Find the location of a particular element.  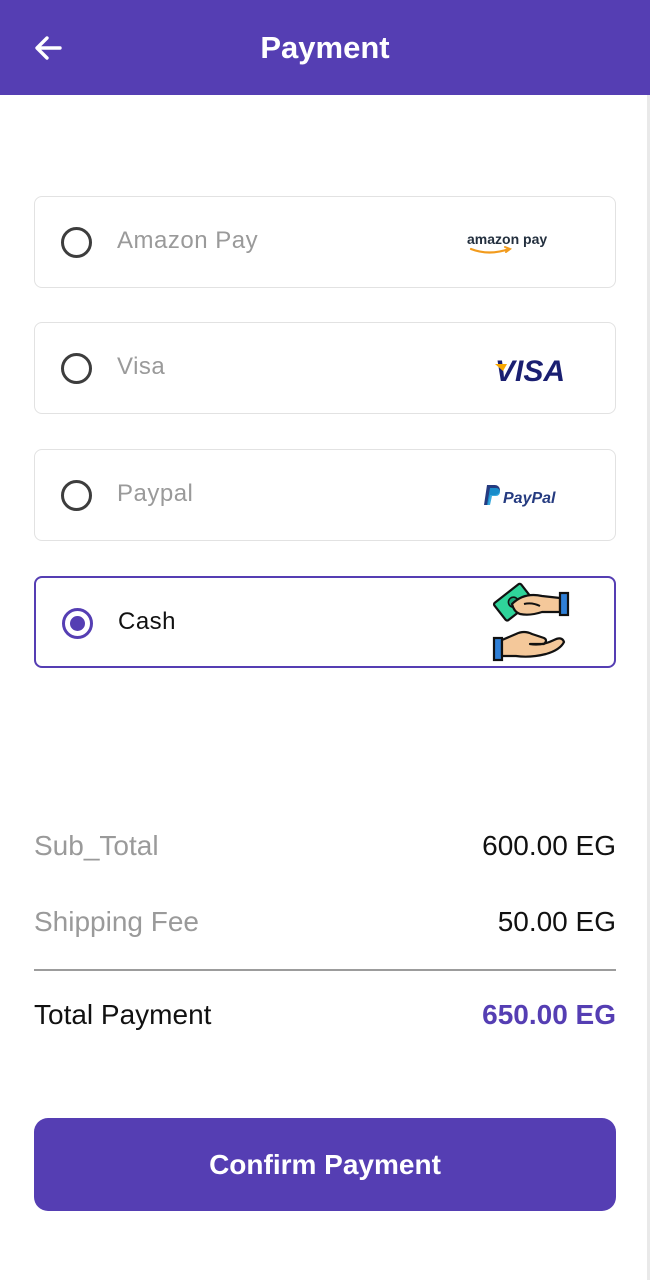

payment-option-paypal: Paypal PayPal is located at coordinates (325, 495).